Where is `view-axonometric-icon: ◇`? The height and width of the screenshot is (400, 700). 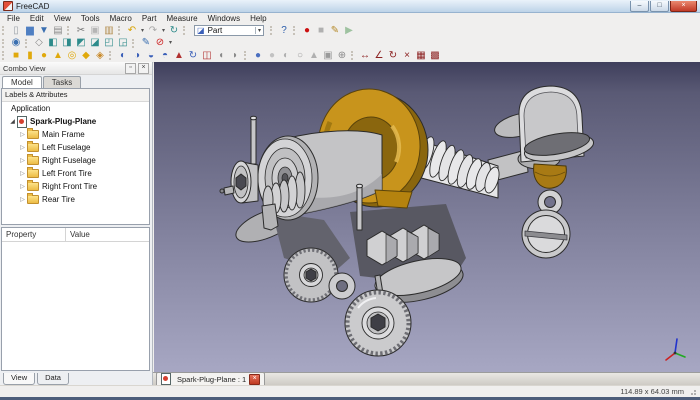
view-axonometric-icon: ◇ is located at coordinates (39, 43).